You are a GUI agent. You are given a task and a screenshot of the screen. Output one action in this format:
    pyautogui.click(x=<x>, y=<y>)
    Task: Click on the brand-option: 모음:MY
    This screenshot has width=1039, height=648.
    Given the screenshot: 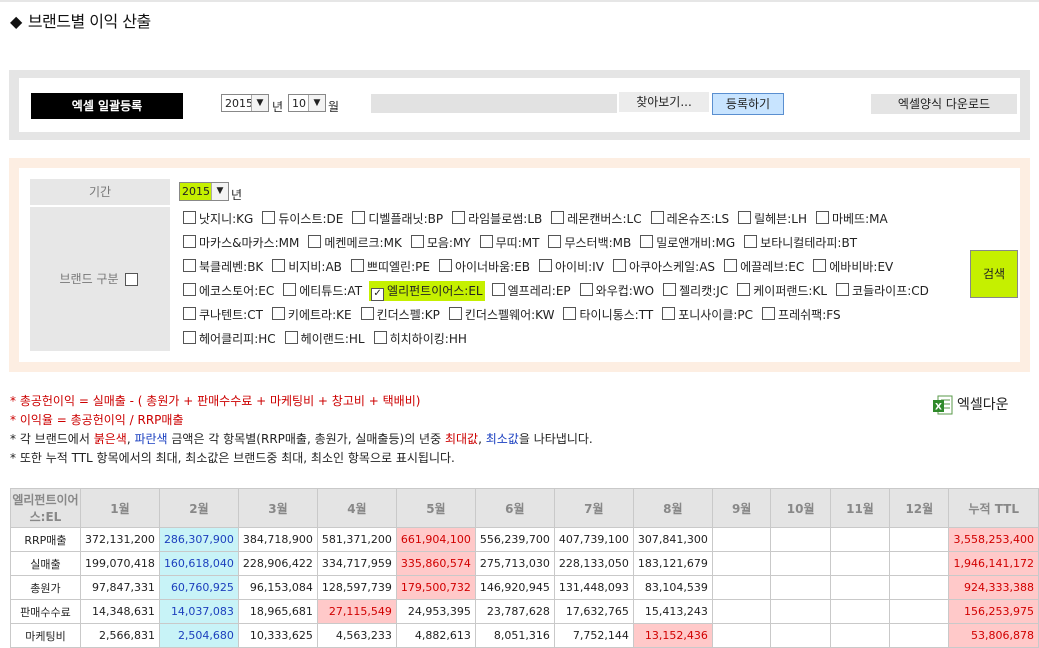 What is the action you would take?
    pyautogui.click(x=441, y=243)
    